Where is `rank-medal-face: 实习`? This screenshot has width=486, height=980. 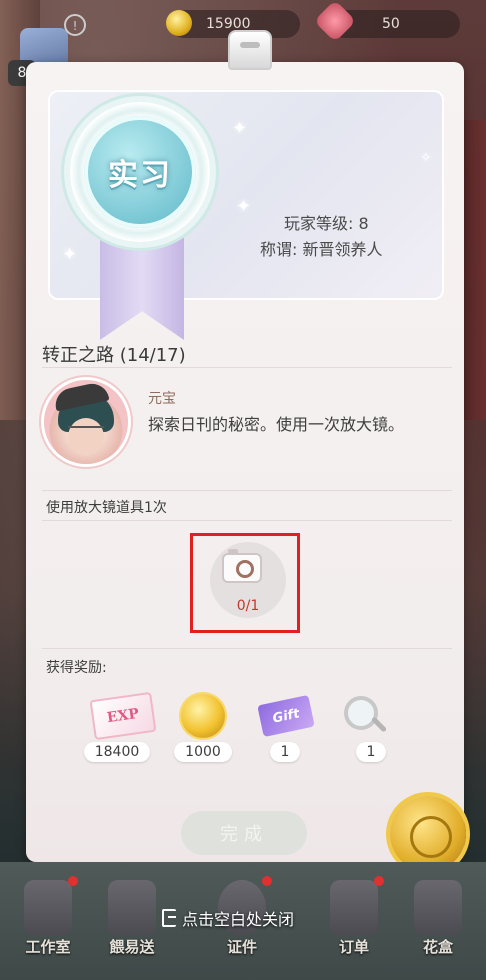
rank-medal-face: 实习 is located at coordinates (140, 172).